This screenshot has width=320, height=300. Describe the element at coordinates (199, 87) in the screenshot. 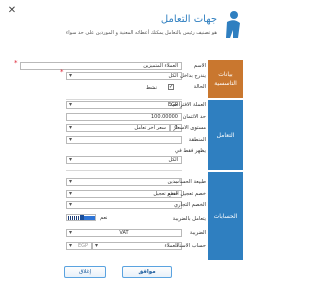

I see `status-label: الحالة` at that location.